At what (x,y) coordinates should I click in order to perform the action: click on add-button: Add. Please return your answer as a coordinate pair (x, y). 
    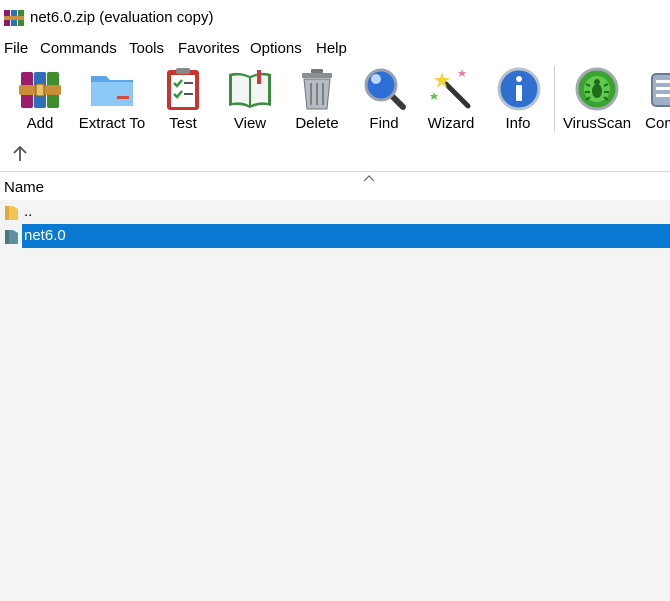
    Looking at the image, I should click on (40, 99).